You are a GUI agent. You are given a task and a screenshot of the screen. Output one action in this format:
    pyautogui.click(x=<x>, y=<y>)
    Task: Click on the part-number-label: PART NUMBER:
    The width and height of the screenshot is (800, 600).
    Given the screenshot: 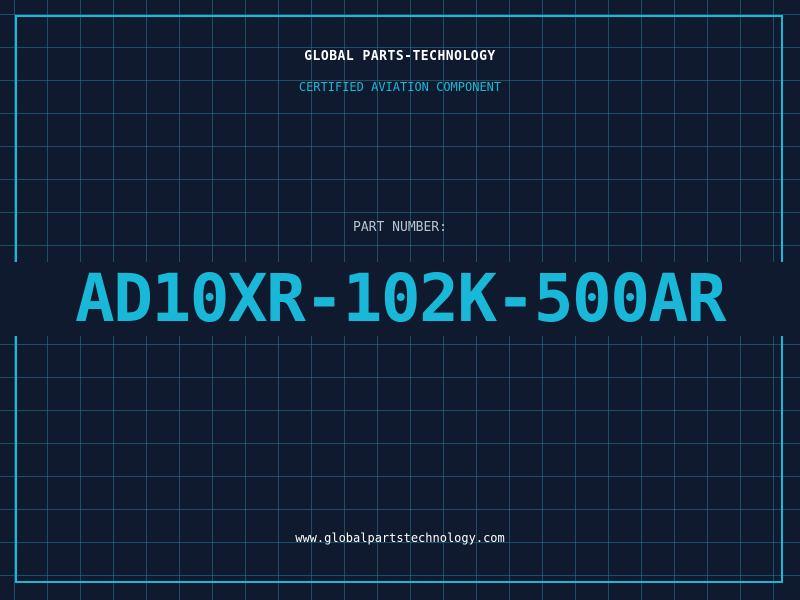 What is the action you would take?
    pyautogui.click(x=400, y=227)
    